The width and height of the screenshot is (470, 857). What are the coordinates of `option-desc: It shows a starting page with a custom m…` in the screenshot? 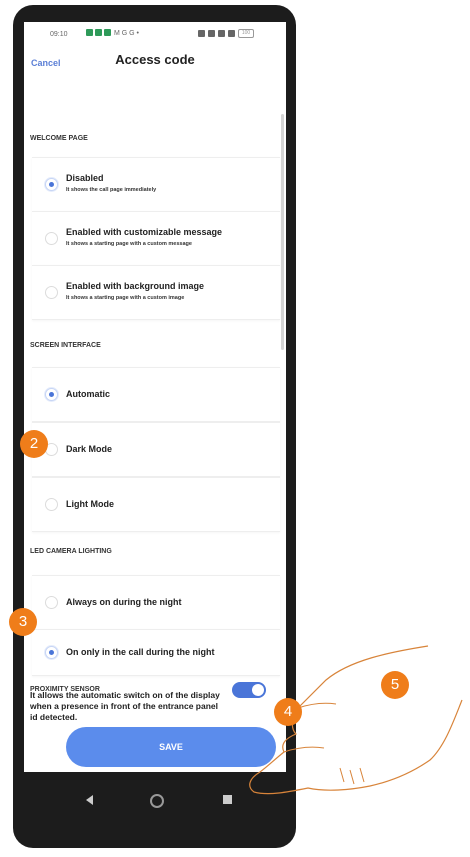 It's located at (129, 244).